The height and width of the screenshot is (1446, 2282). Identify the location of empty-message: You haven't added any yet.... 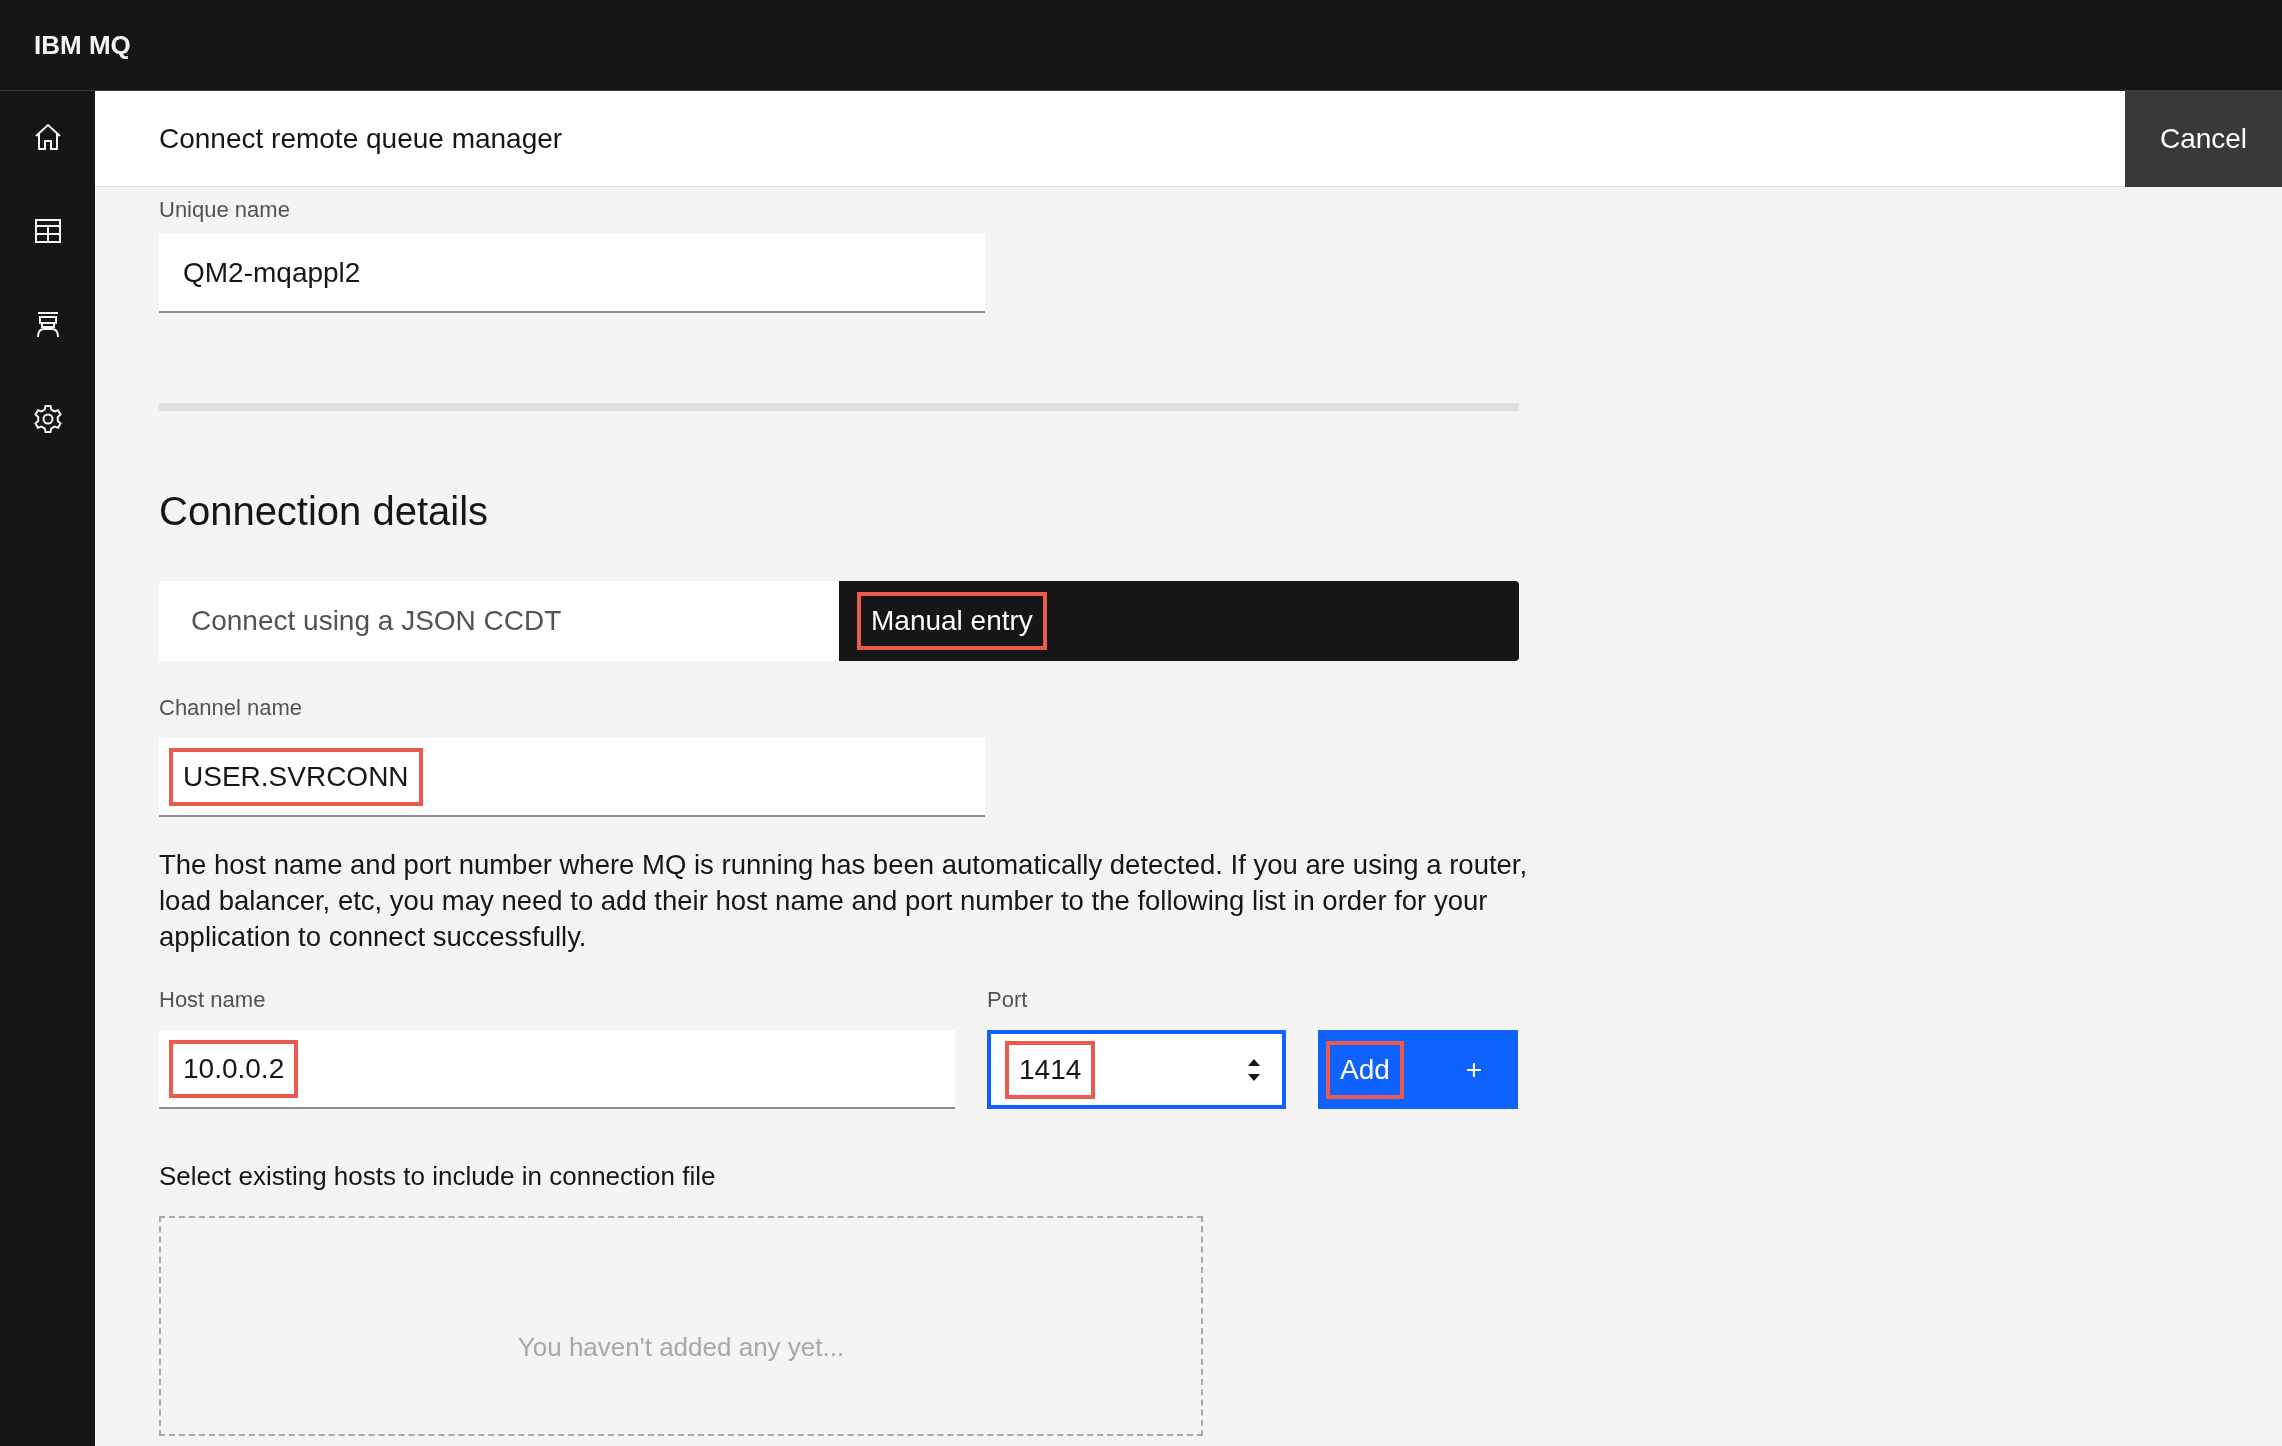
(681, 1347).